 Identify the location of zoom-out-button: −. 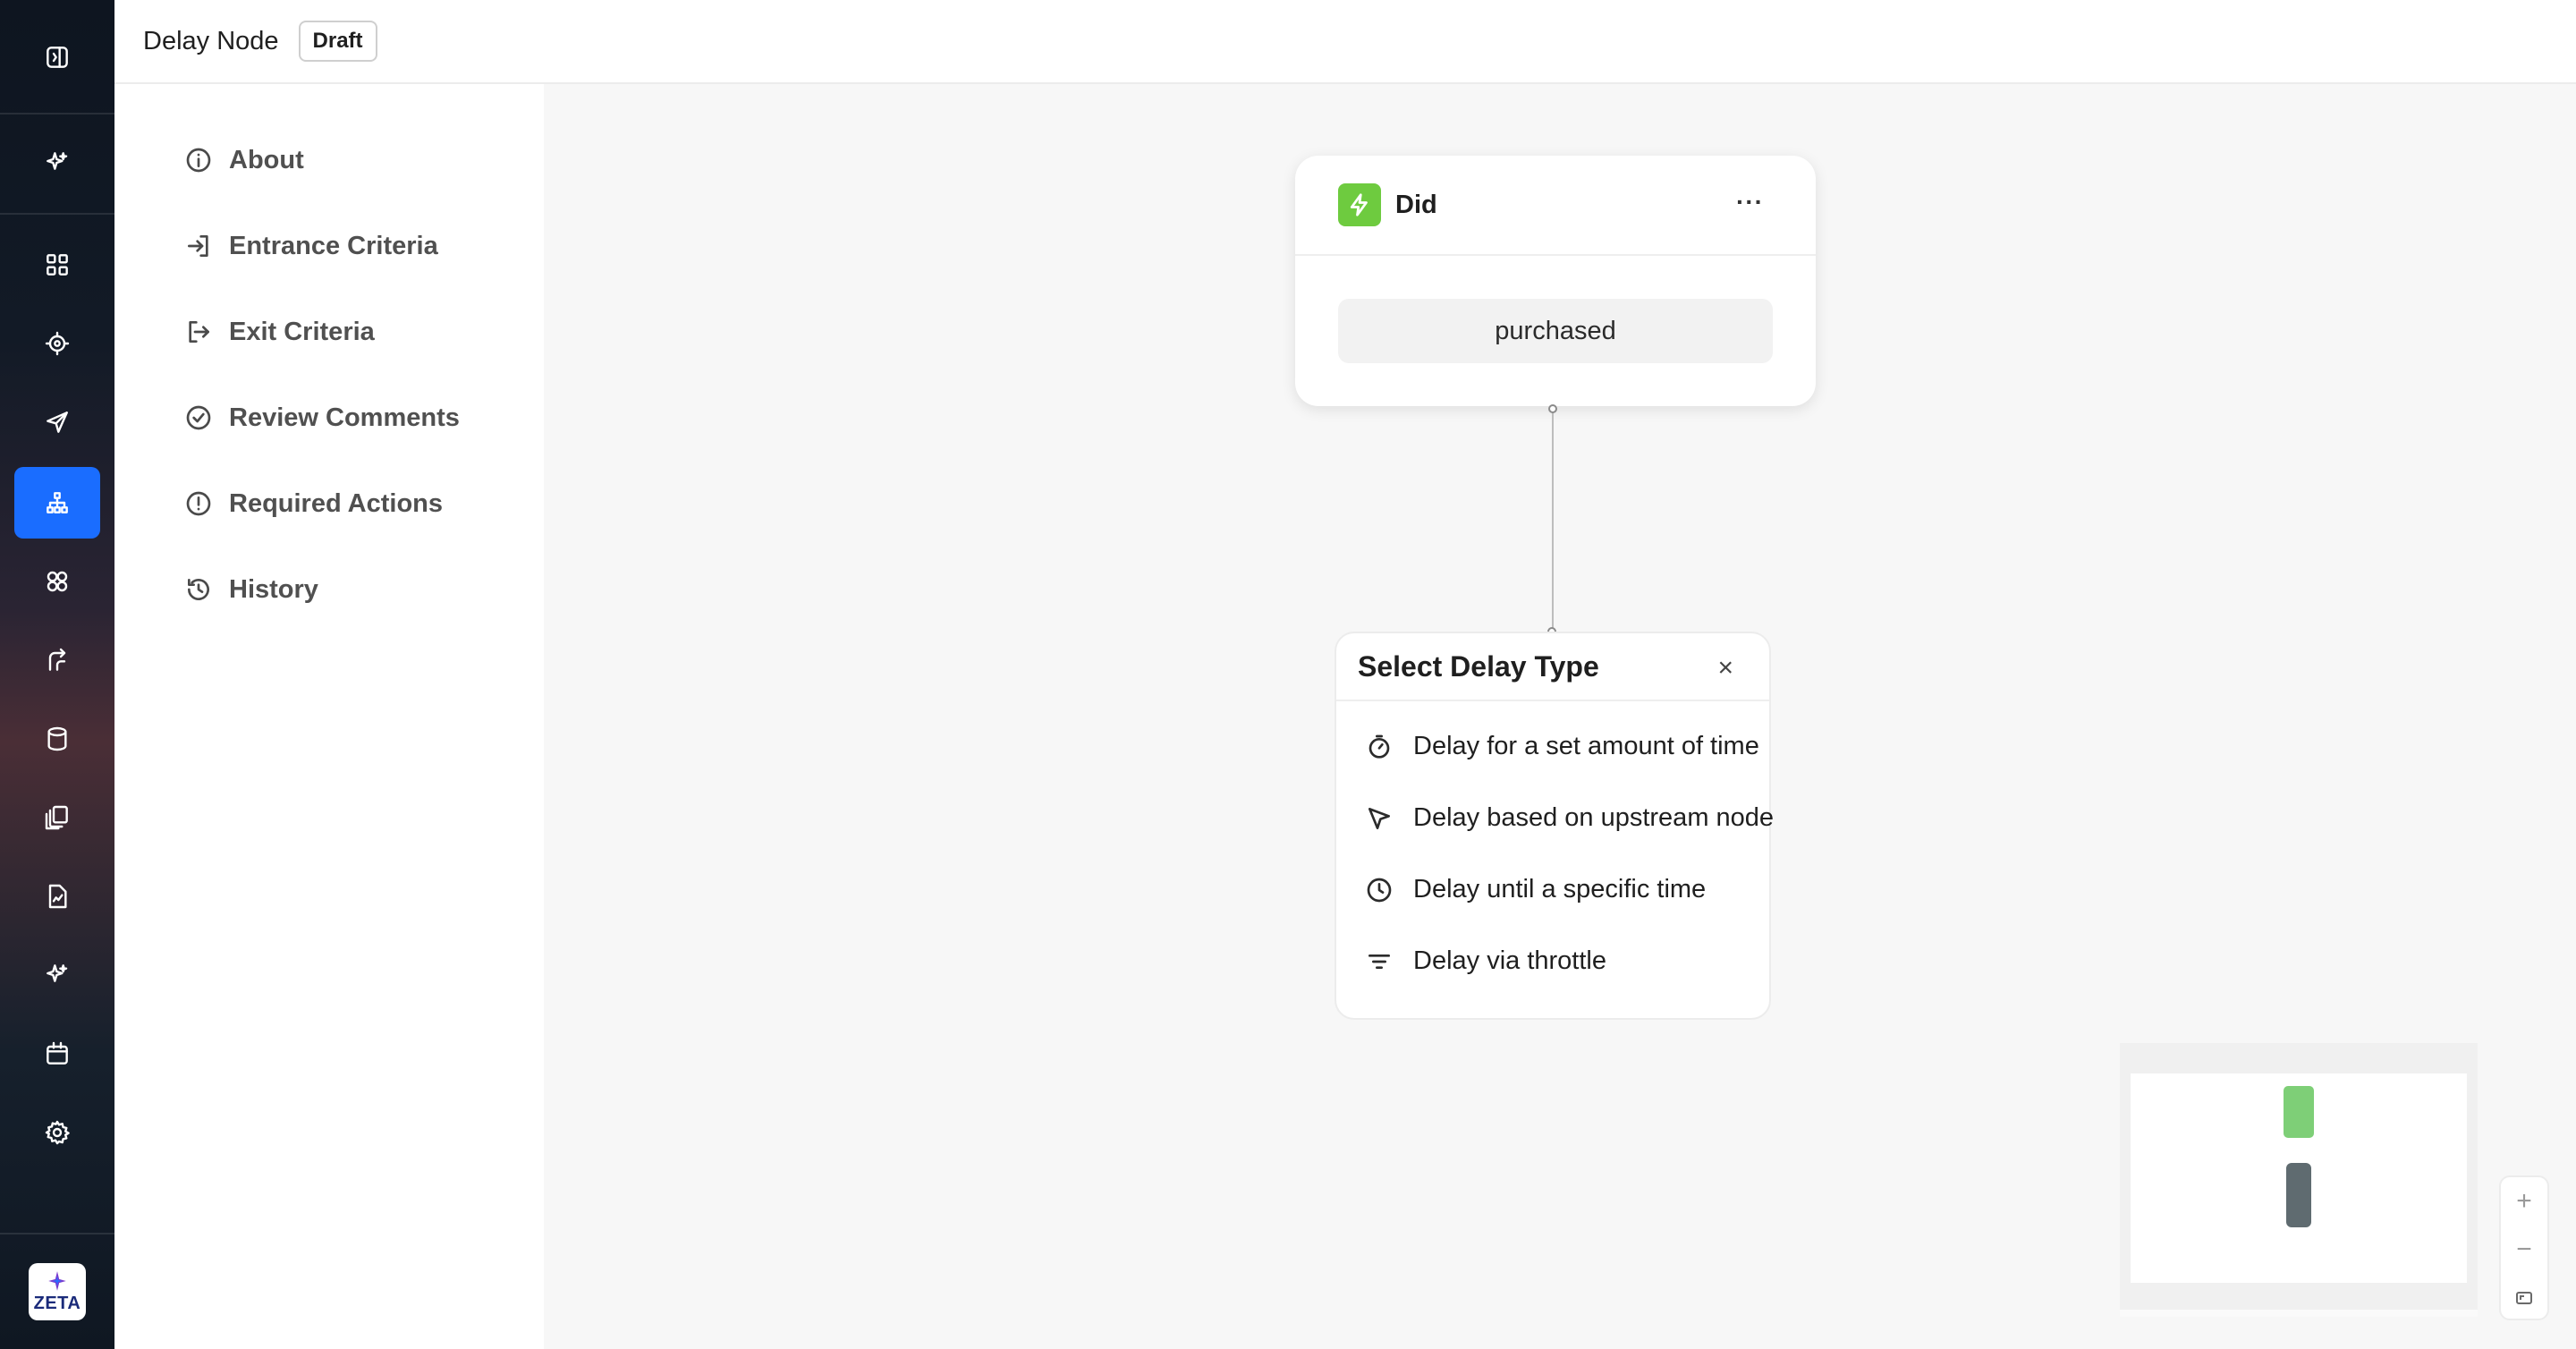
(2524, 1250).